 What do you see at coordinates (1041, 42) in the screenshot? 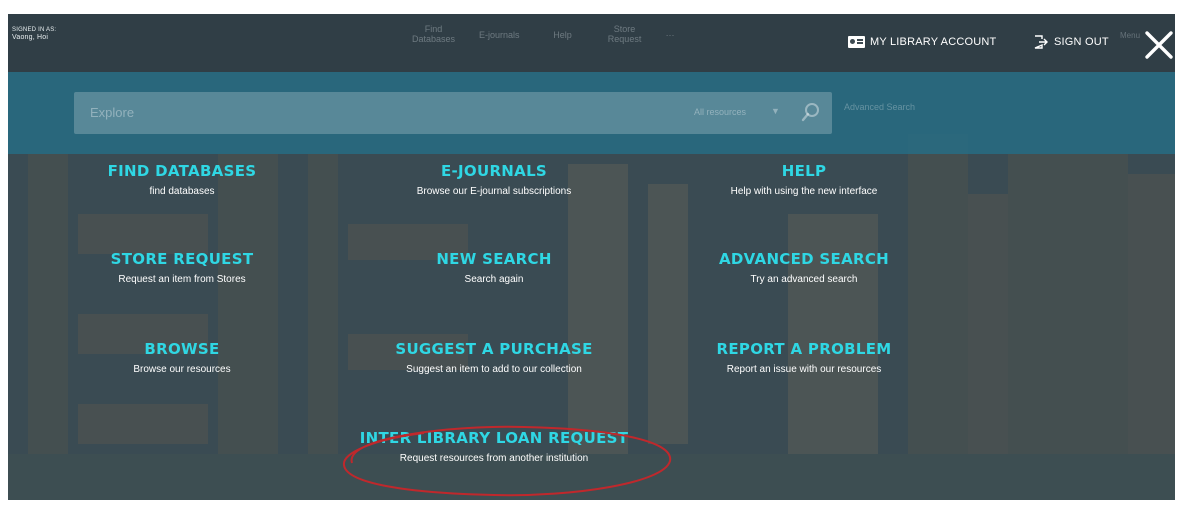
I see `sign-out-icon` at bounding box center [1041, 42].